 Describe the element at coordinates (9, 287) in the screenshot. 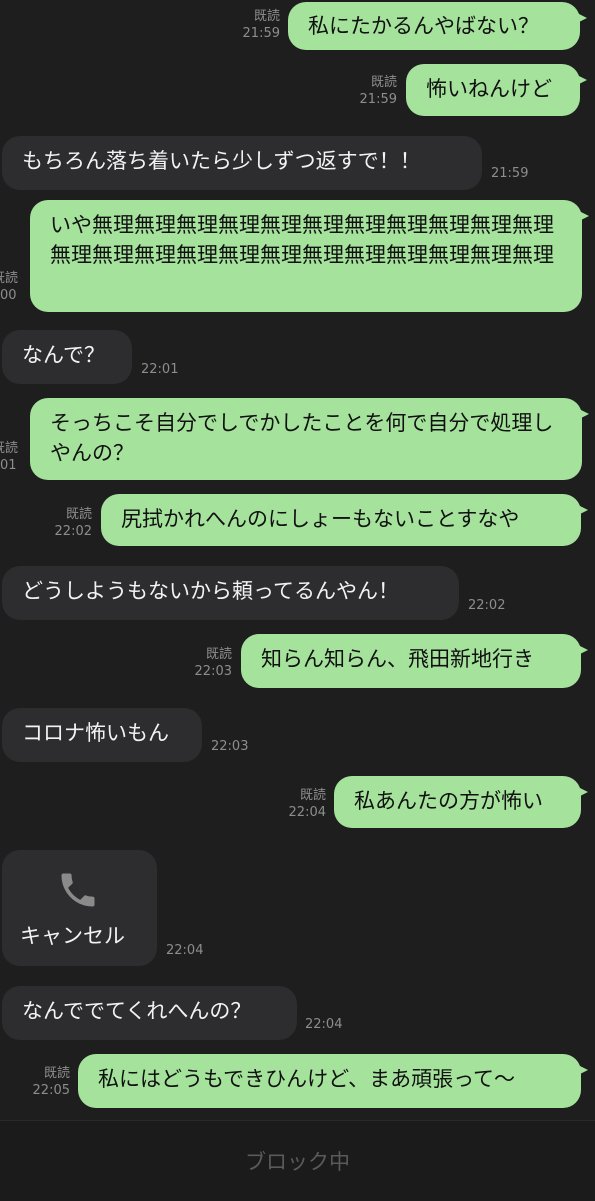

I see `read-receipt: 既読 00` at that location.